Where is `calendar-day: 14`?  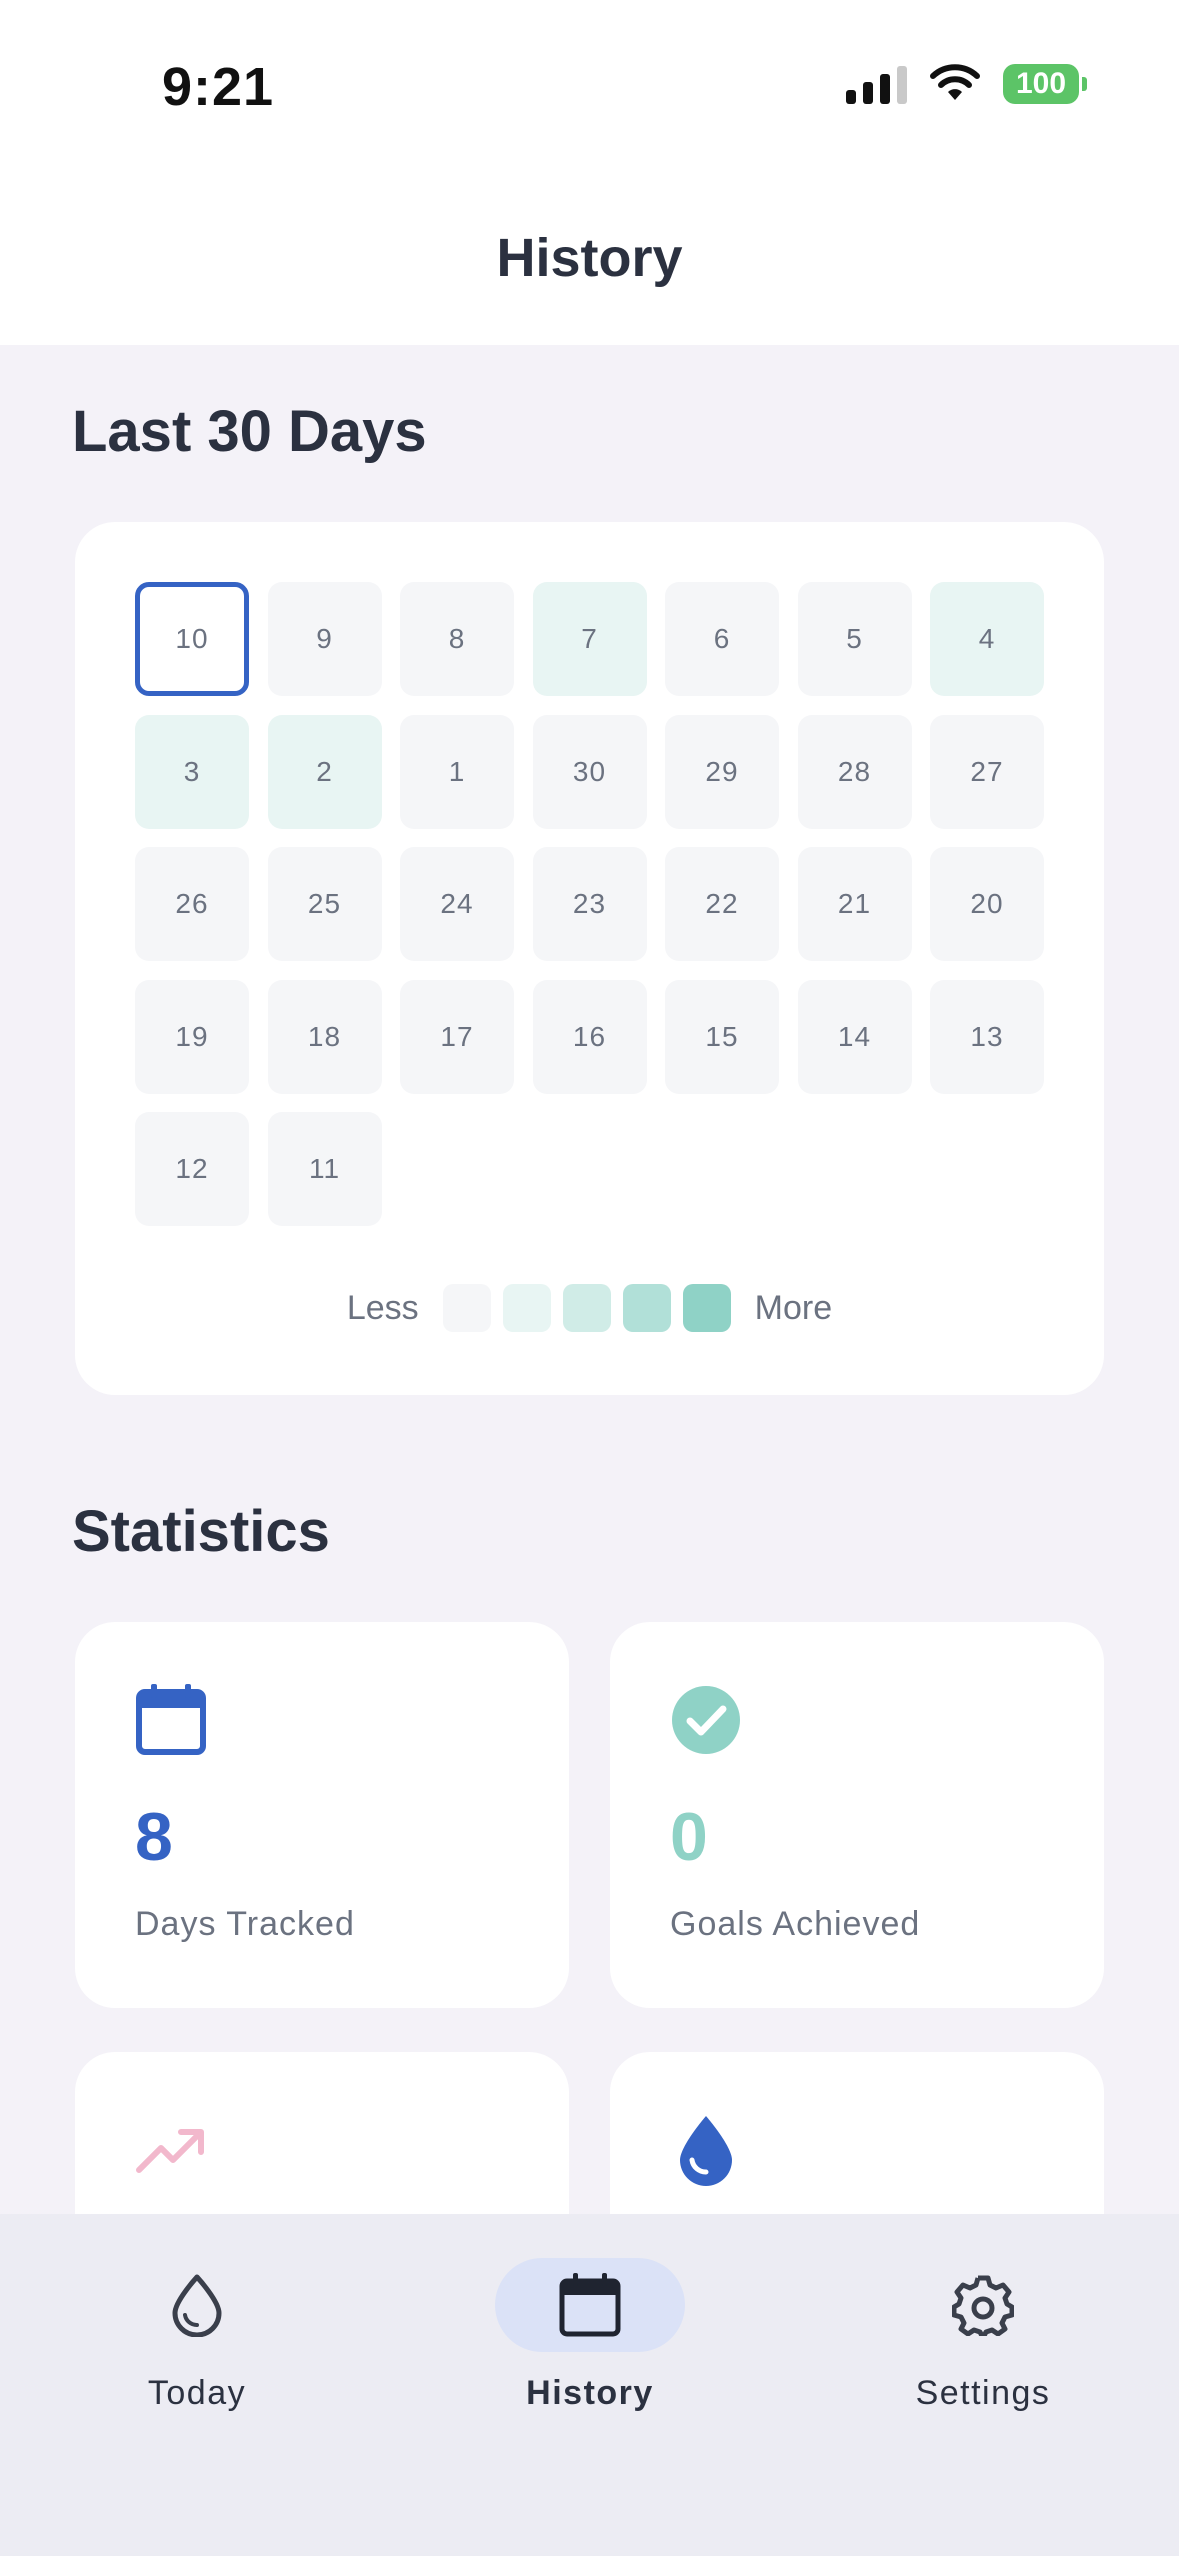
calendar-day: 14 is located at coordinates (854, 1036).